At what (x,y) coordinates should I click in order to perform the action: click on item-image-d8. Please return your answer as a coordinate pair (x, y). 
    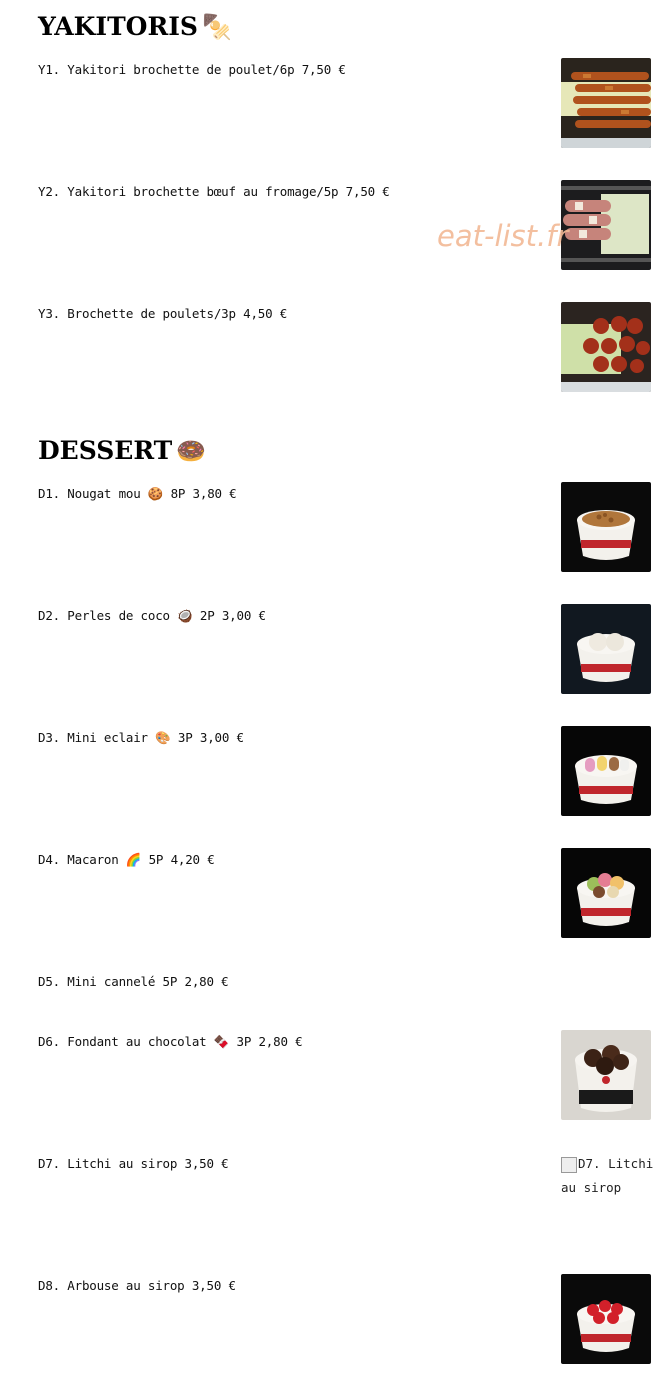
    Looking at the image, I should click on (606, 1319).